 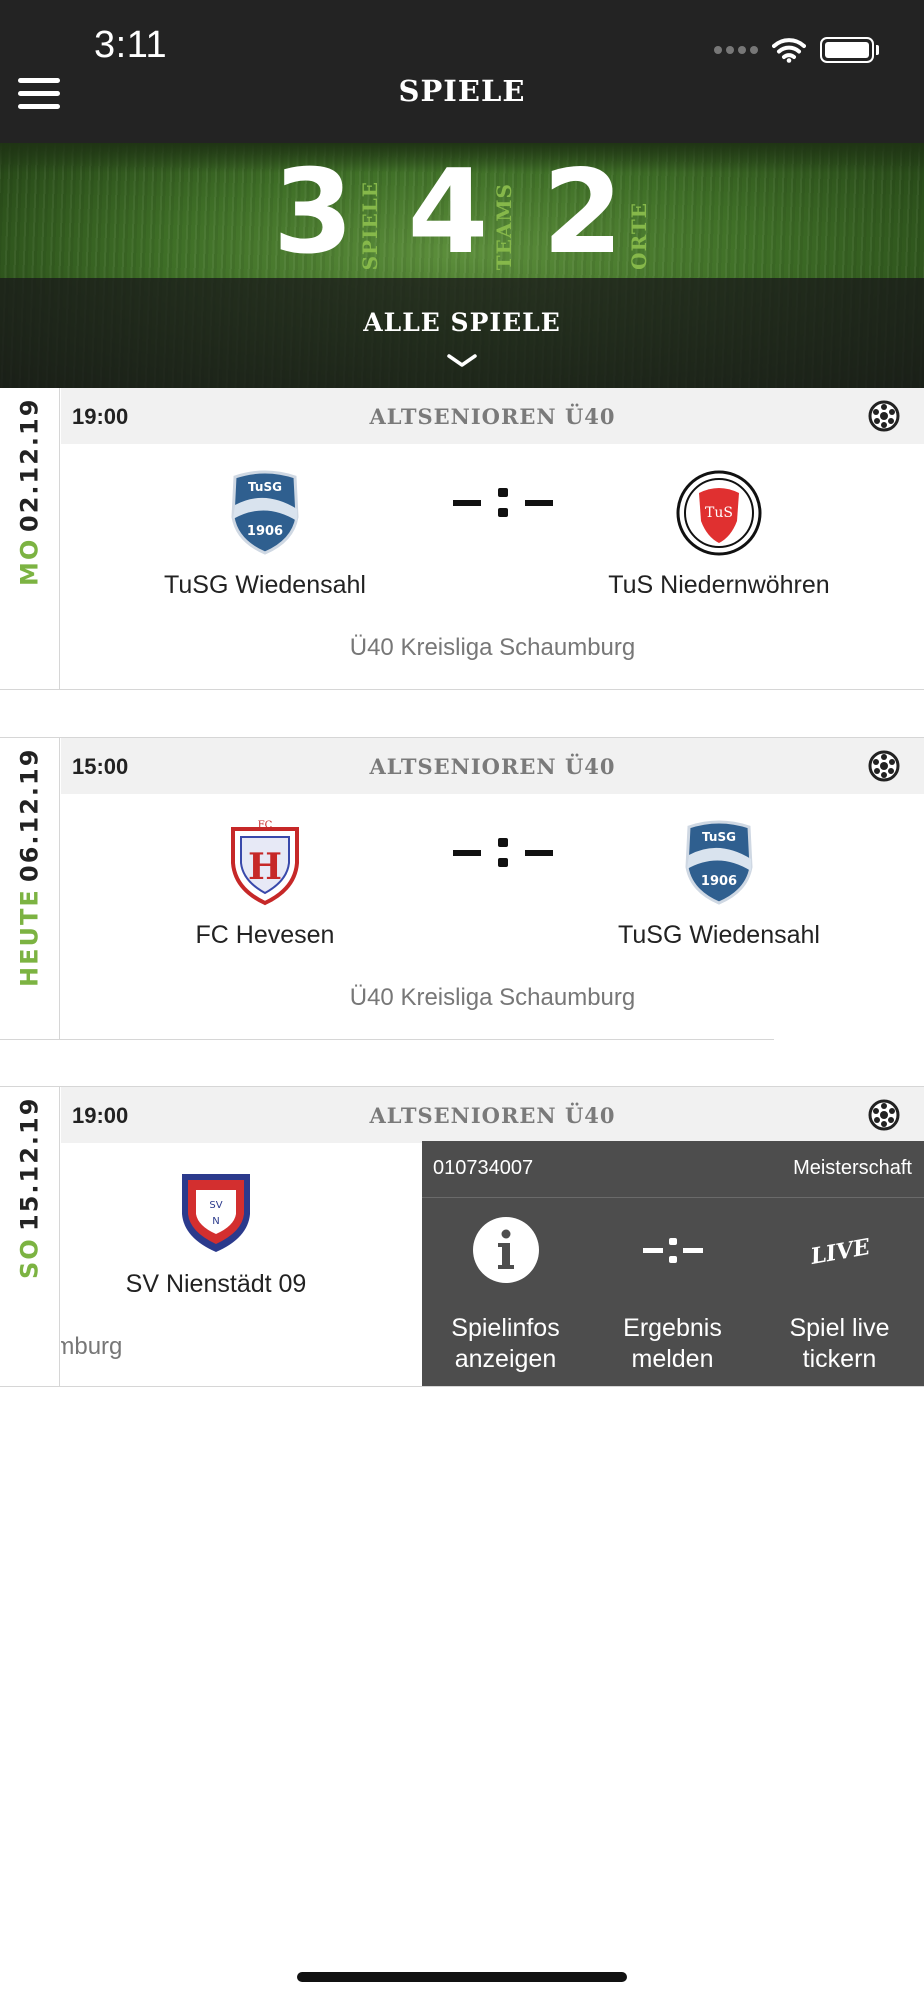 I want to click on stat-number: 4, so click(x=448, y=212).